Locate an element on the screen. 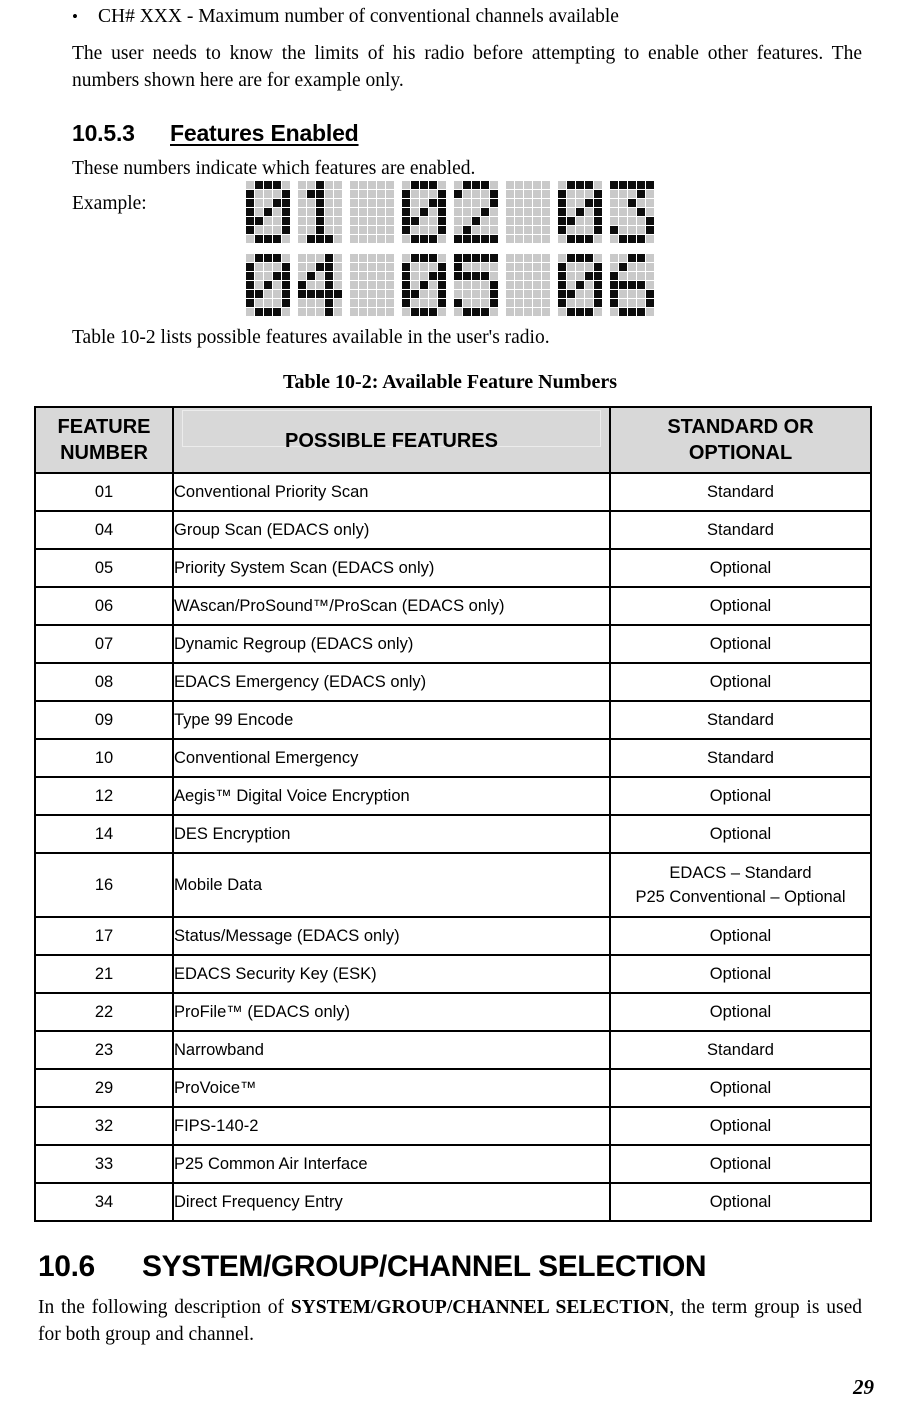  heading-10-5-3: 10.5.3 Features Enabled is located at coordinates (450, 133).